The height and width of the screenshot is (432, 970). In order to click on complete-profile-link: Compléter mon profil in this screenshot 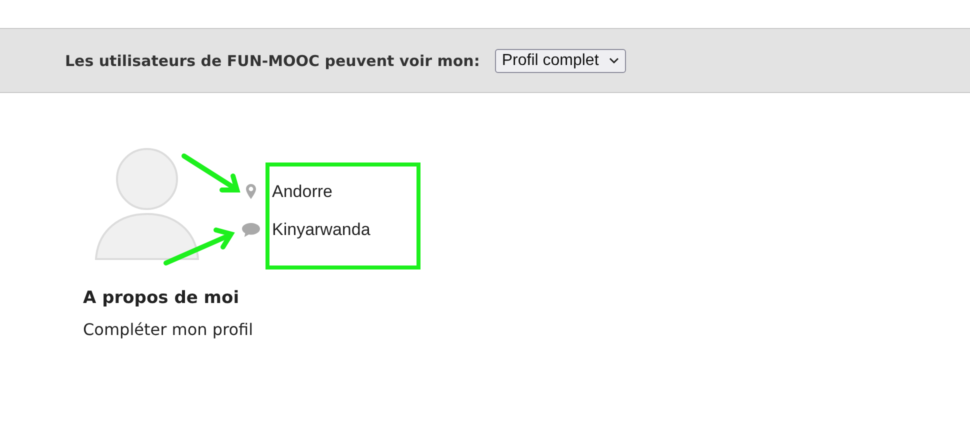, I will do `click(168, 329)`.